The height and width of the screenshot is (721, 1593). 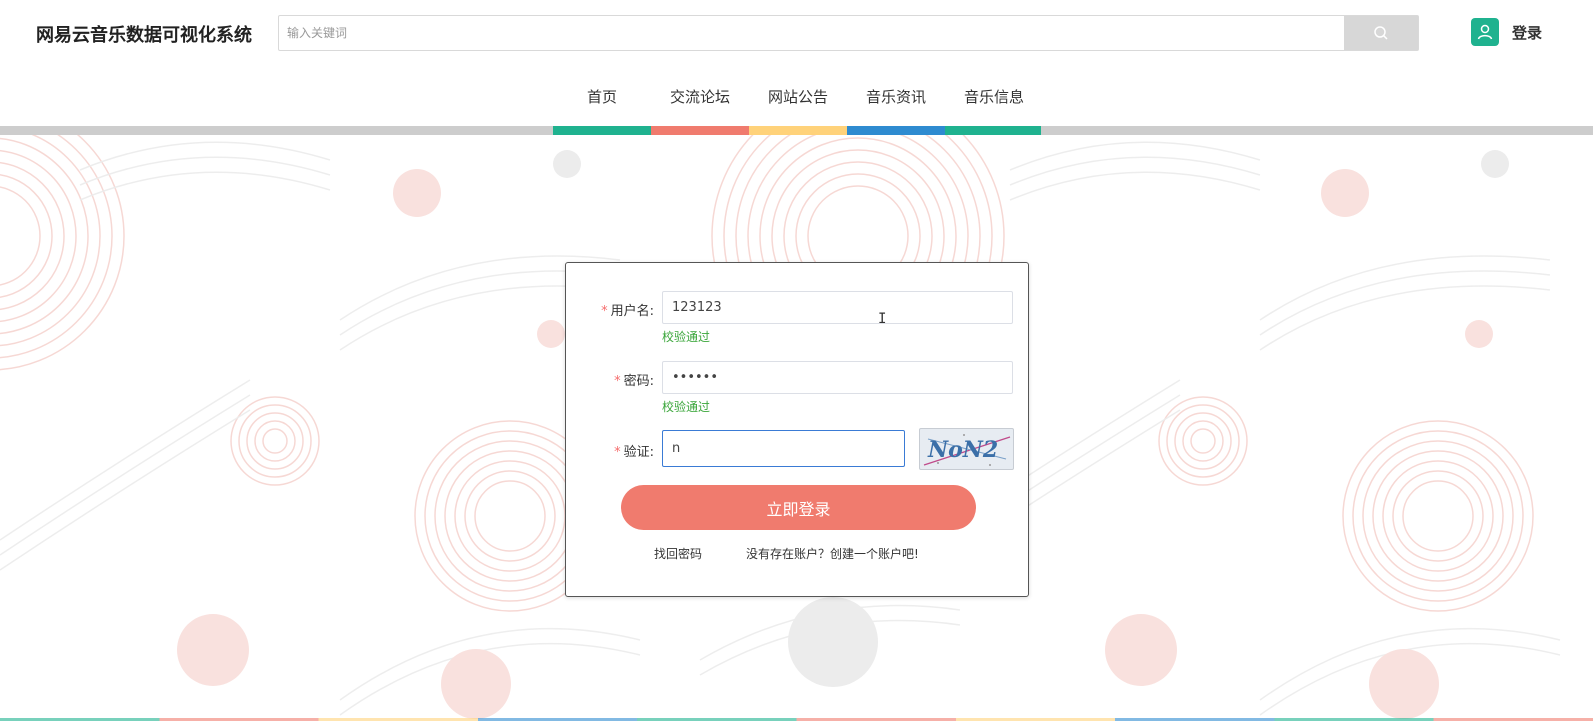 I want to click on captcha-field, so click(x=783, y=448).